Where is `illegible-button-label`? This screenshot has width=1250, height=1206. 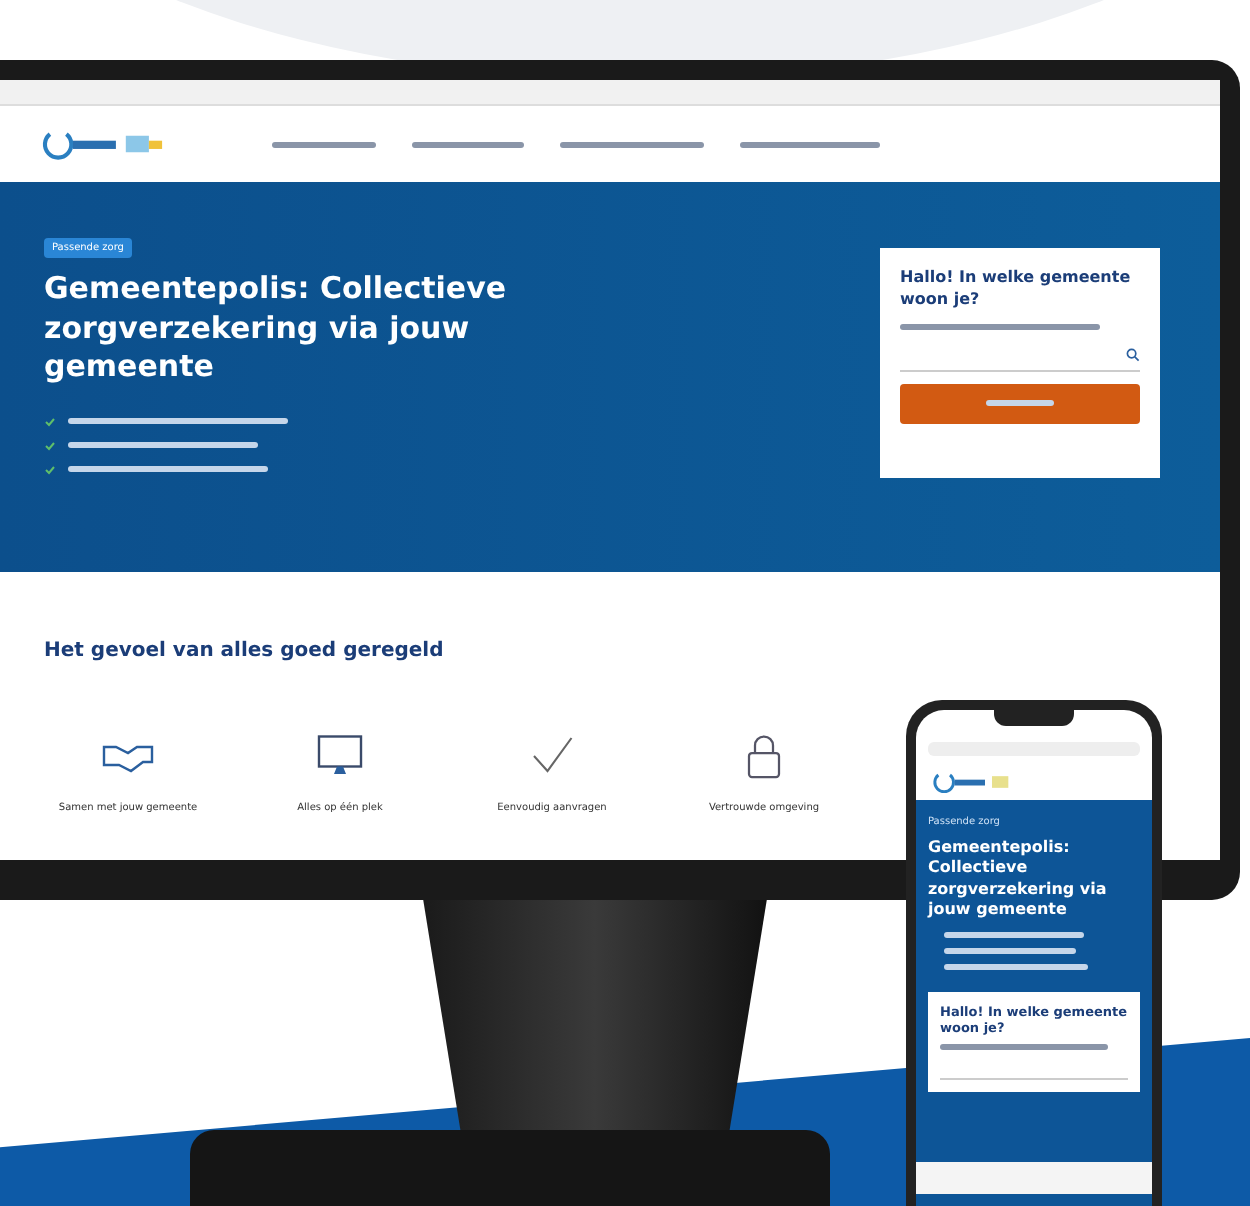 illegible-button-label is located at coordinates (1020, 403).